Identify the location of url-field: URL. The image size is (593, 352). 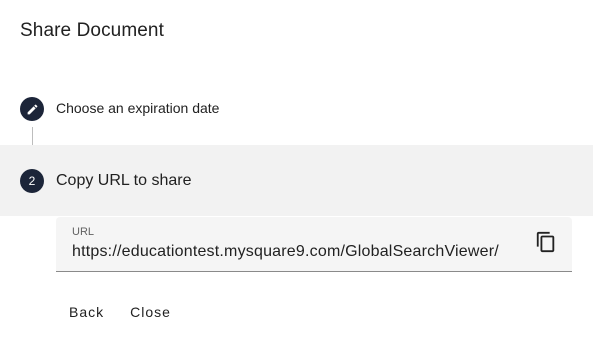
(314, 244).